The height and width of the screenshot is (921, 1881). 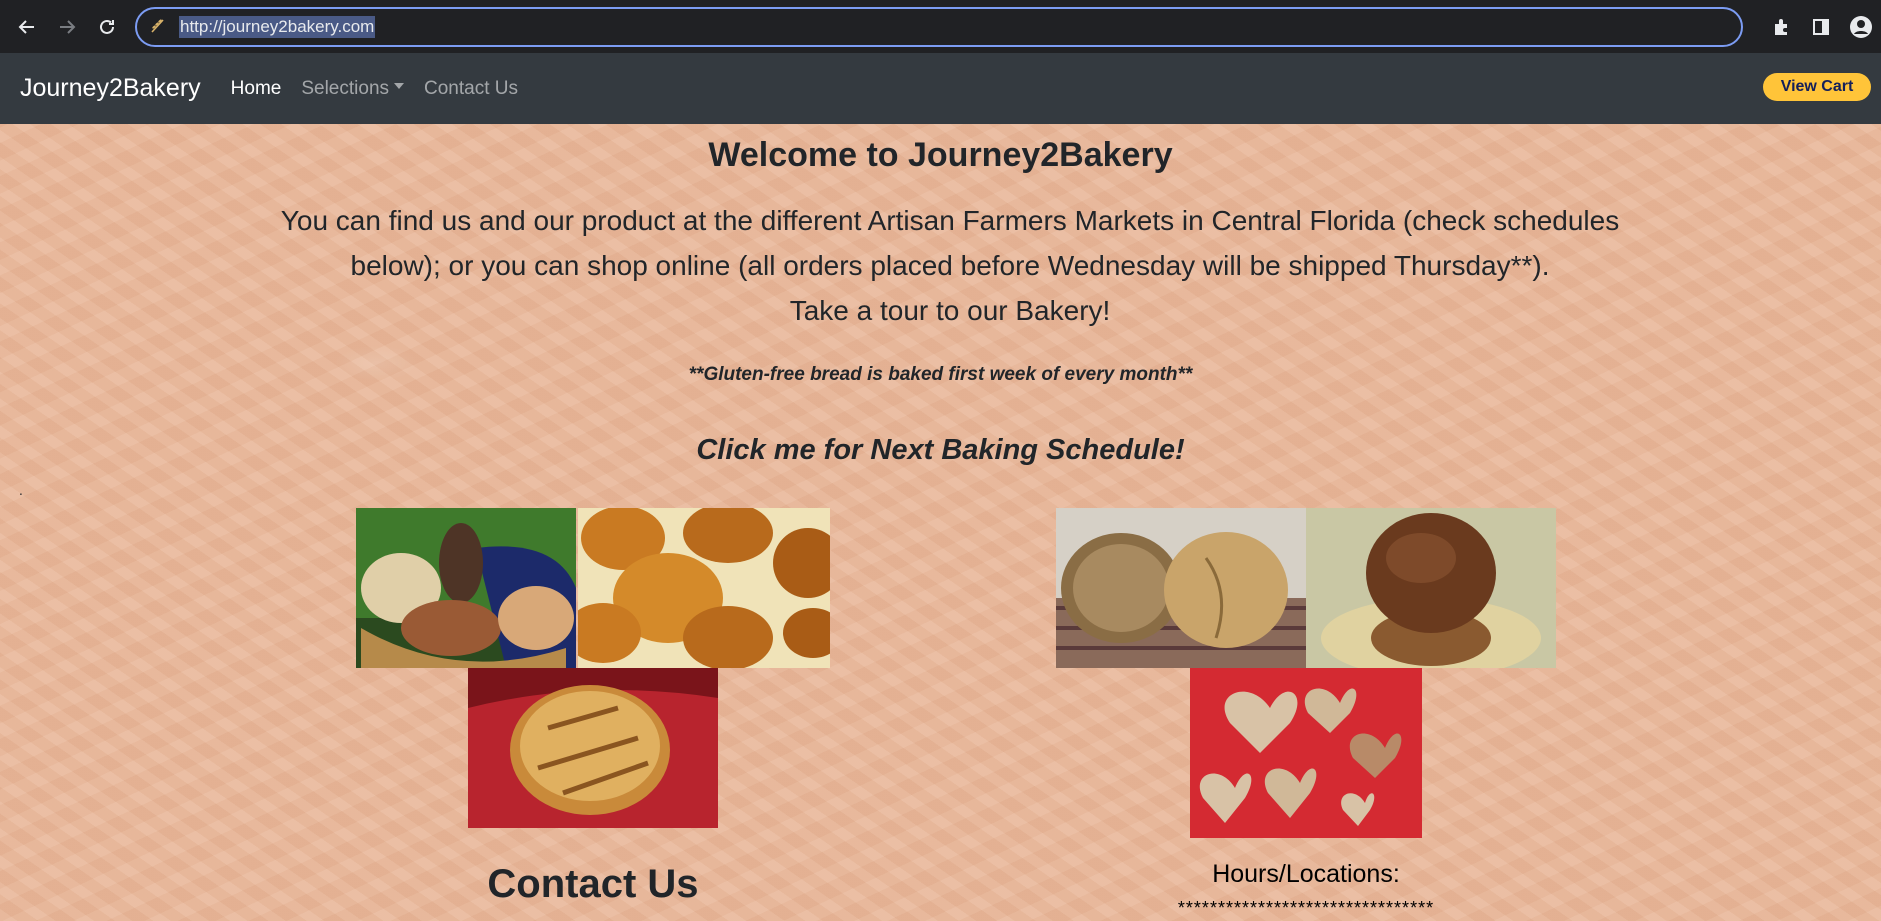 I want to click on arrow-left-icon, so click(x=26, y=27).